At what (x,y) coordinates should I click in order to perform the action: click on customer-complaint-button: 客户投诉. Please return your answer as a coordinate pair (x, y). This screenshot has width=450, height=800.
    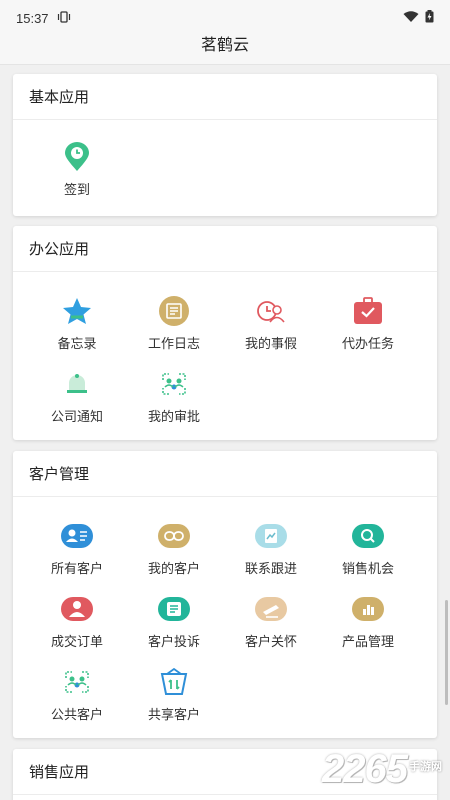
    Looking at the image, I should click on (174, 621).